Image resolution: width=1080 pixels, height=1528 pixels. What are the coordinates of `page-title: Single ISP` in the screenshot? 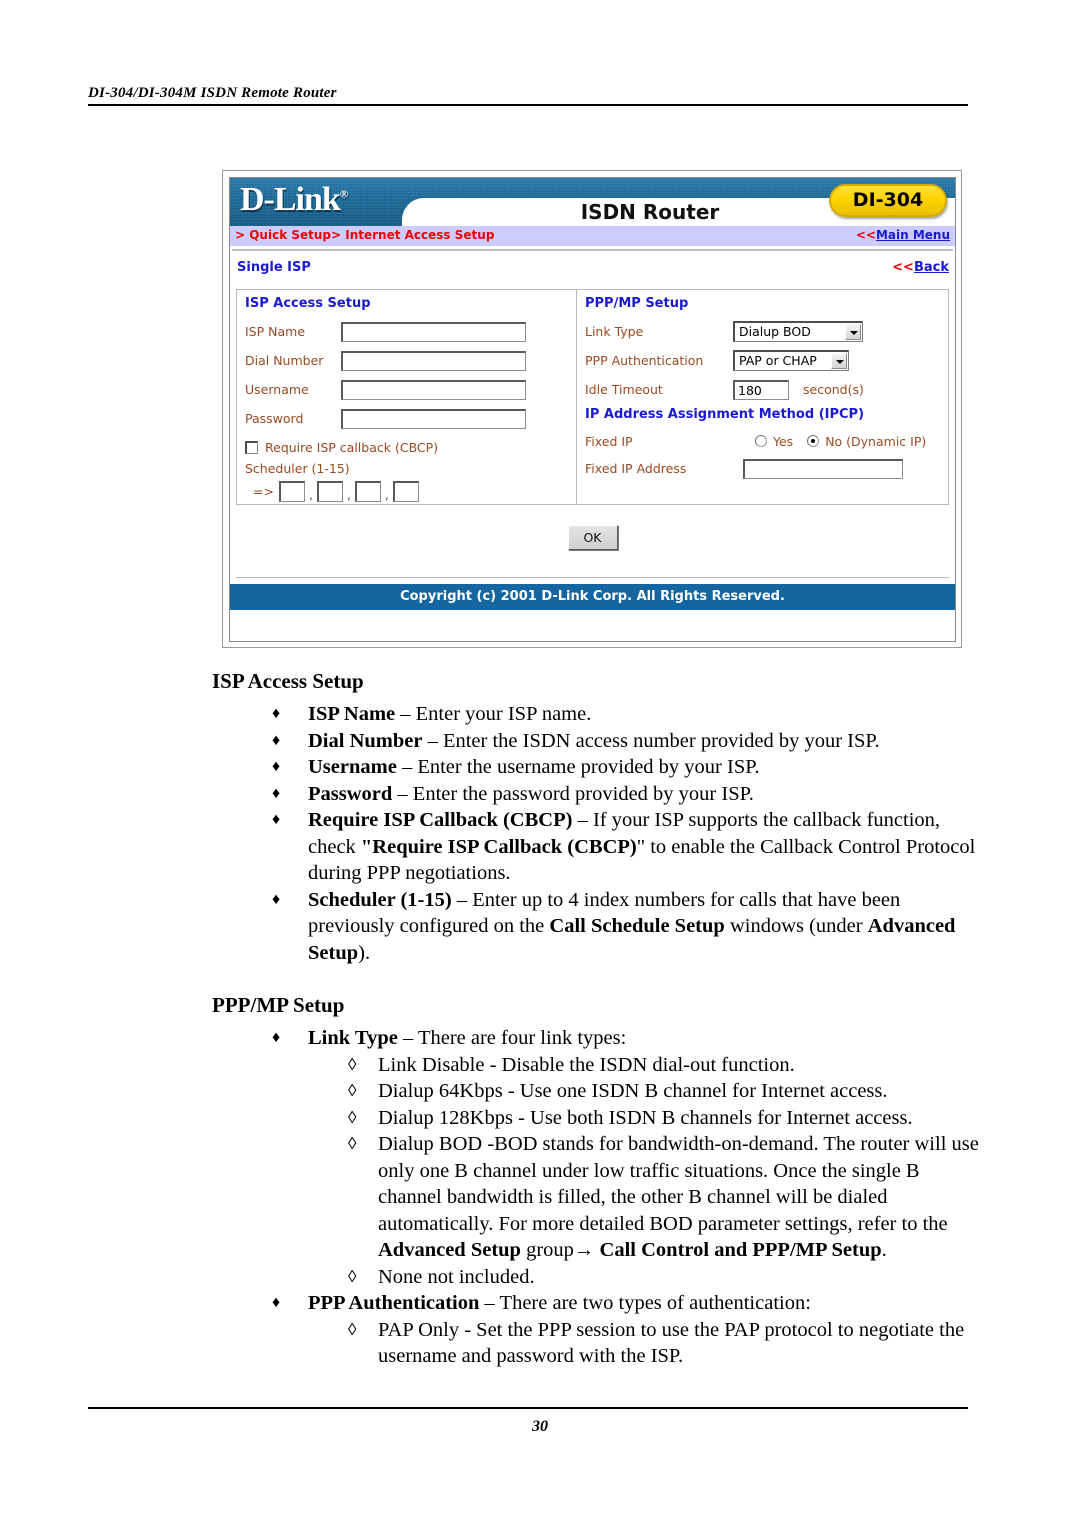 It's located at (274, 267).